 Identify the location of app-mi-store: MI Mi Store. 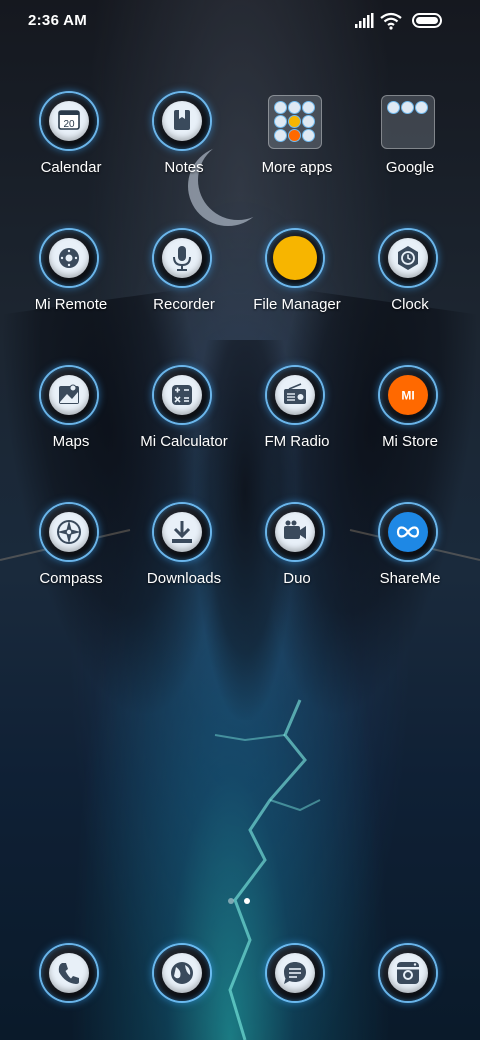
(410, 422).